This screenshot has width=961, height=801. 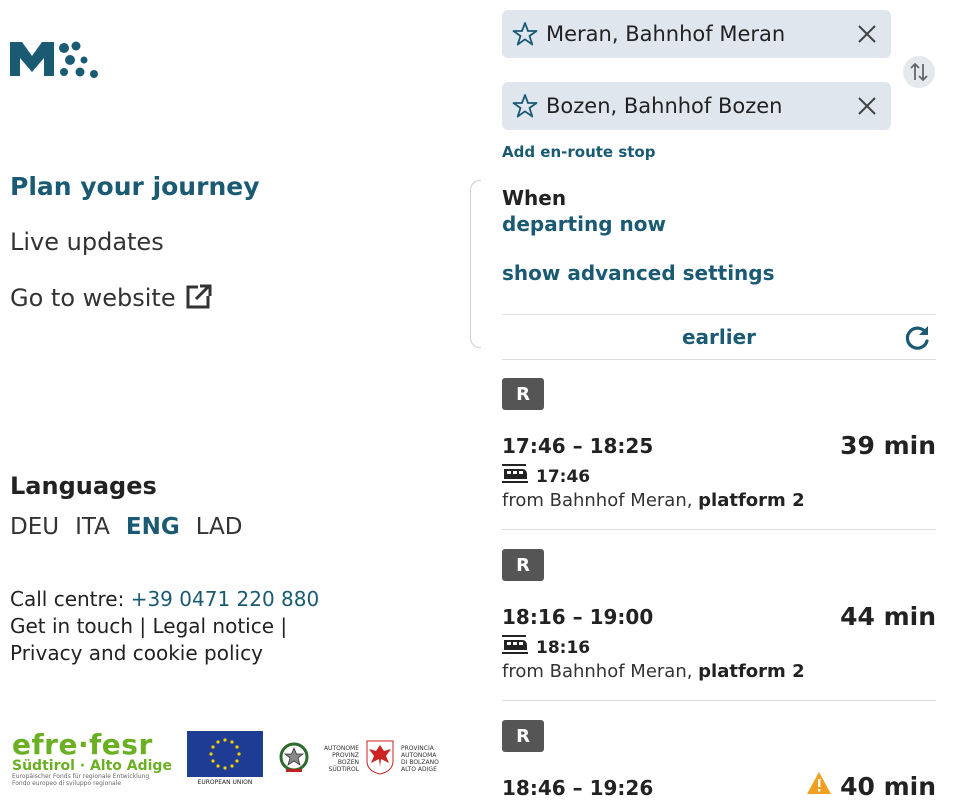 I want to click on south-tyrol-eagle-icon, so click(x=380, y=759).